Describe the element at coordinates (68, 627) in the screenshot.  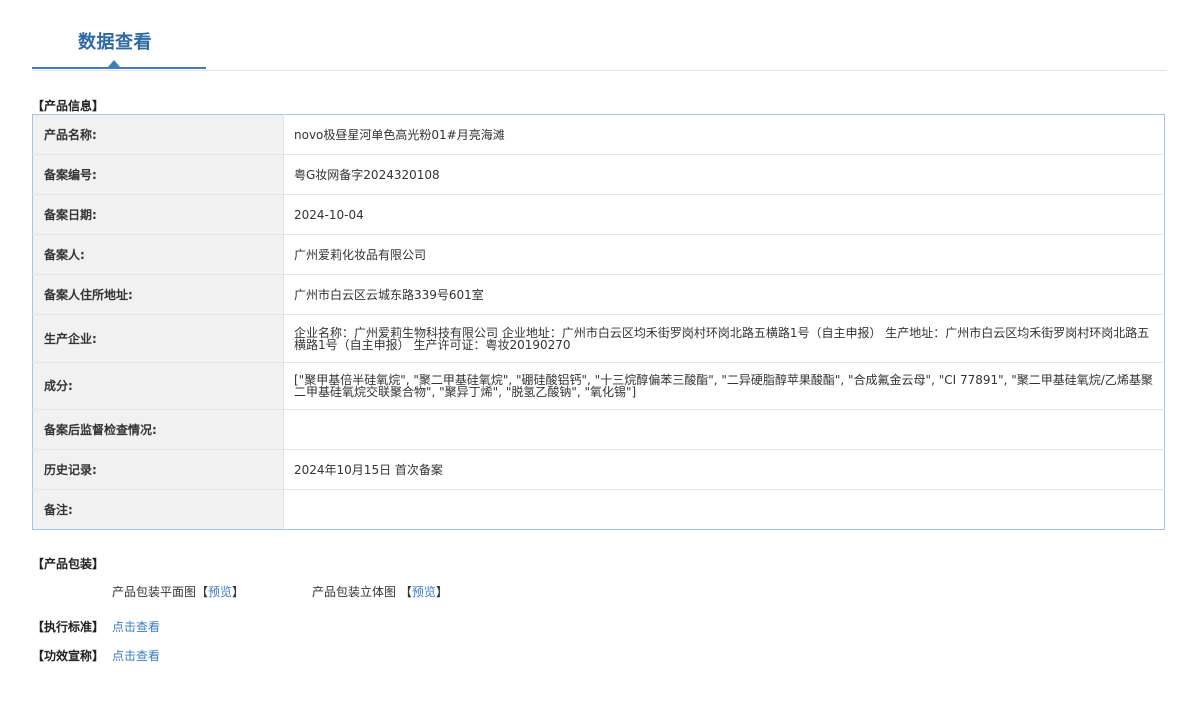
I see `standard-label: 【执行标准】` at that location.